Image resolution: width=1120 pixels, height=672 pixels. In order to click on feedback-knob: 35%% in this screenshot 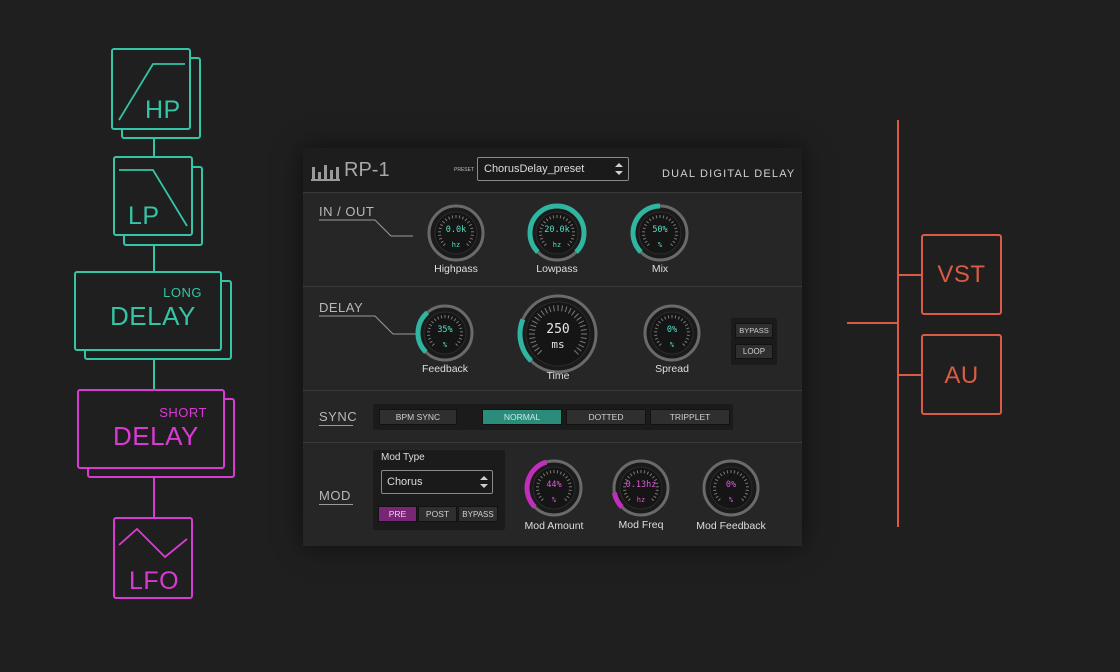, I will do `click(445, 333)`.